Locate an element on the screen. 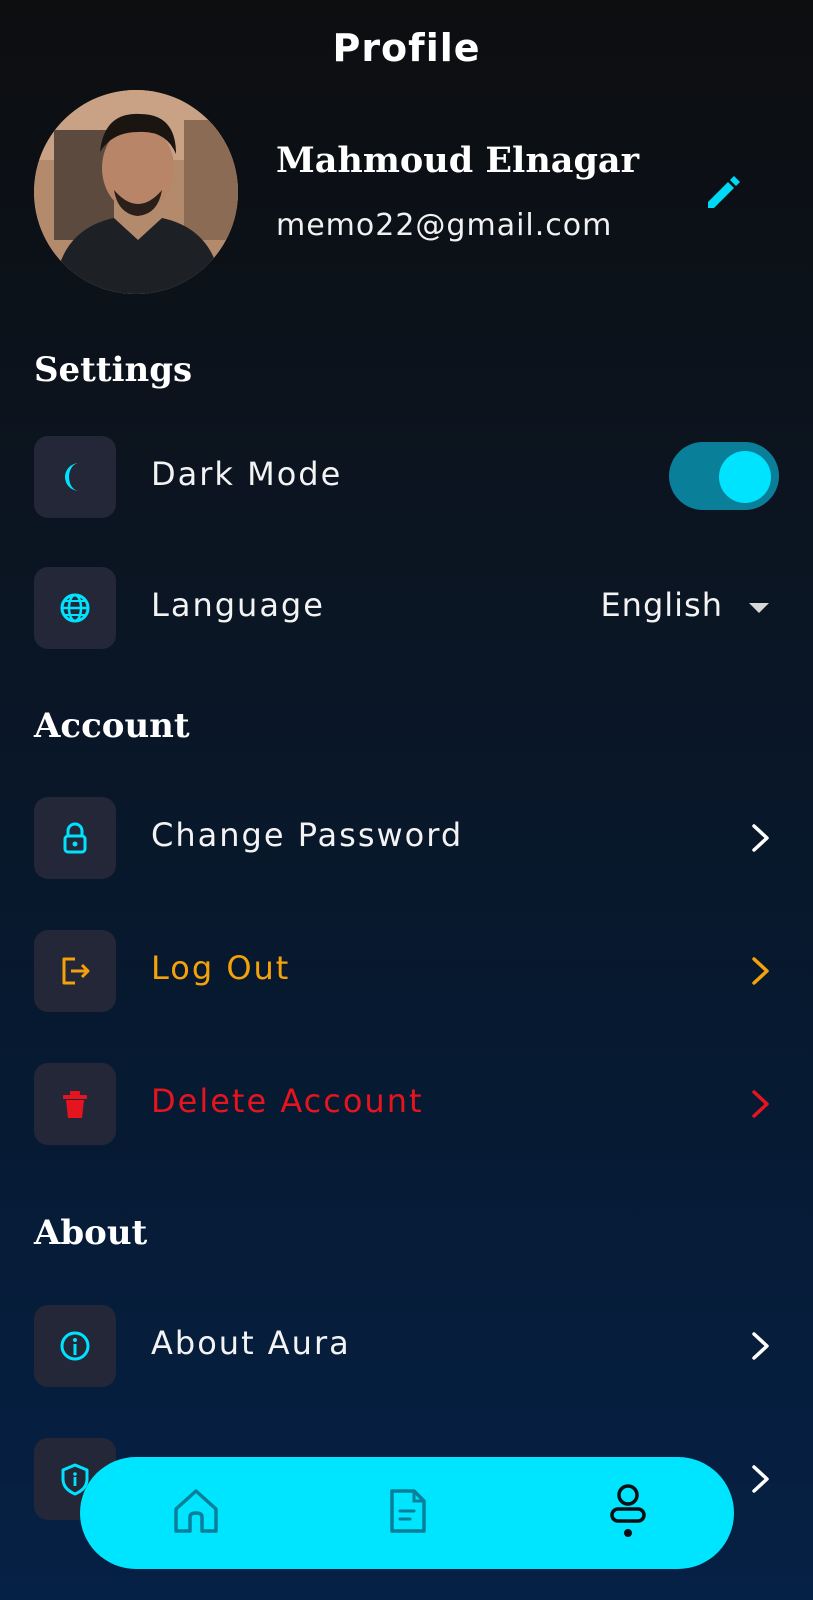 Image resolution: width=813 pixels, height=1600 pixels. language-dropdown: English is located at coordinates (679, 608).